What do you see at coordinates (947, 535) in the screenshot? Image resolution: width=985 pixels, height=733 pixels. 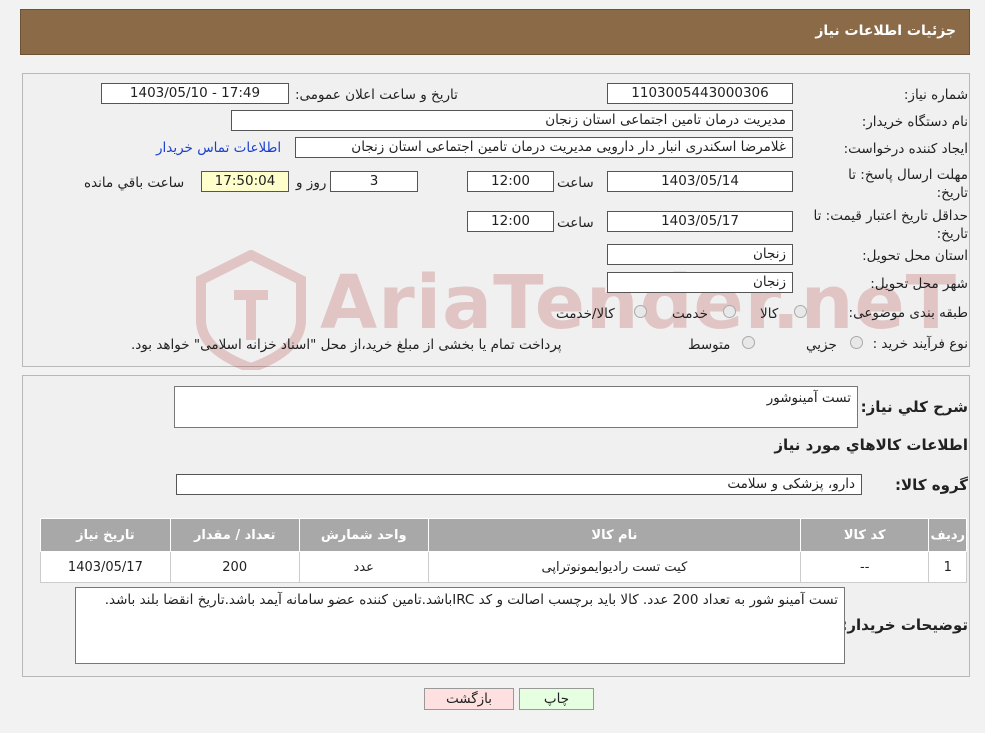 I see `col-row-header: ردیف` at bounding box center [947, 535].